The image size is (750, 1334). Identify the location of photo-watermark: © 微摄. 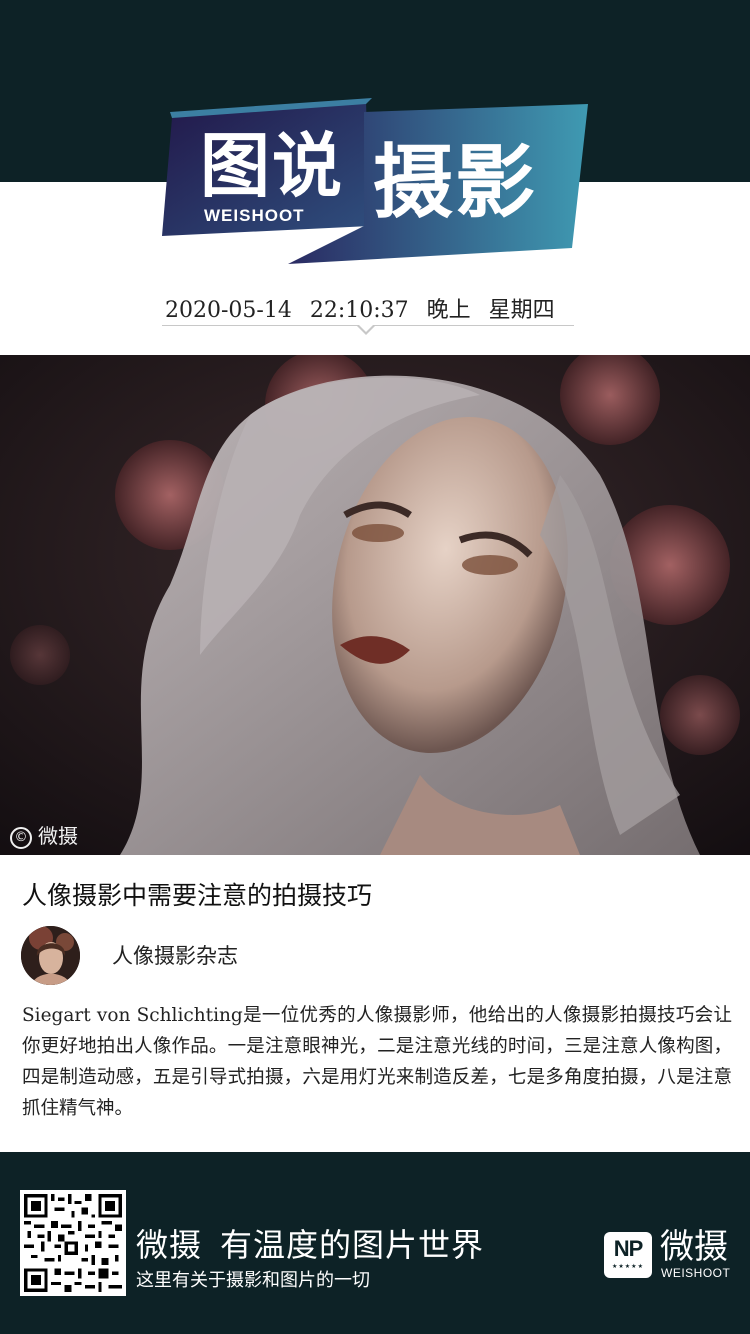
(44, 834).